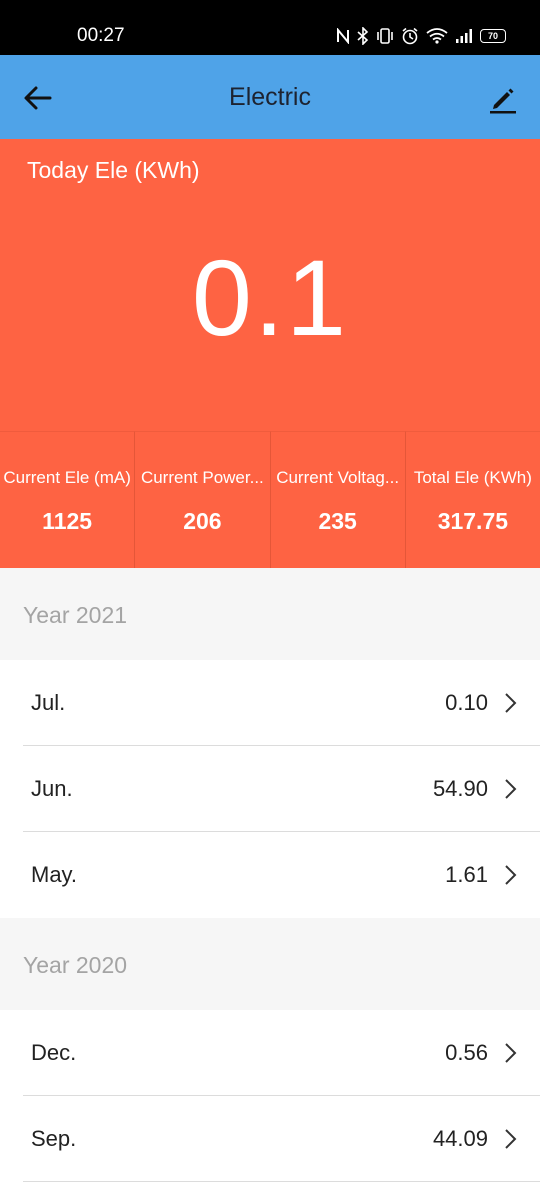 Image resolution: width=540 pixels, height=1200 pixels. What do you see at coordinates (460, 1138) in the screenshot?
I see `month-value: 44.09` at bounding box center [460, 1138].